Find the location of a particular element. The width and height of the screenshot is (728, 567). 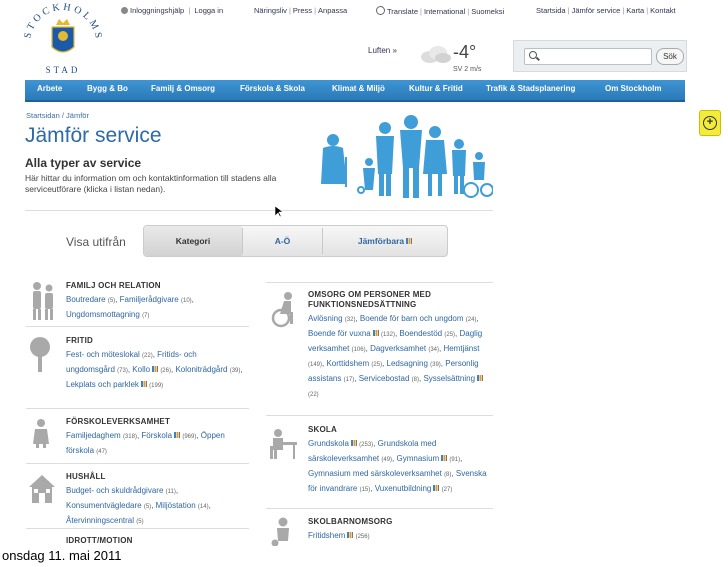

service-name: Koloniträdgård is located at coordinates (201, 369).